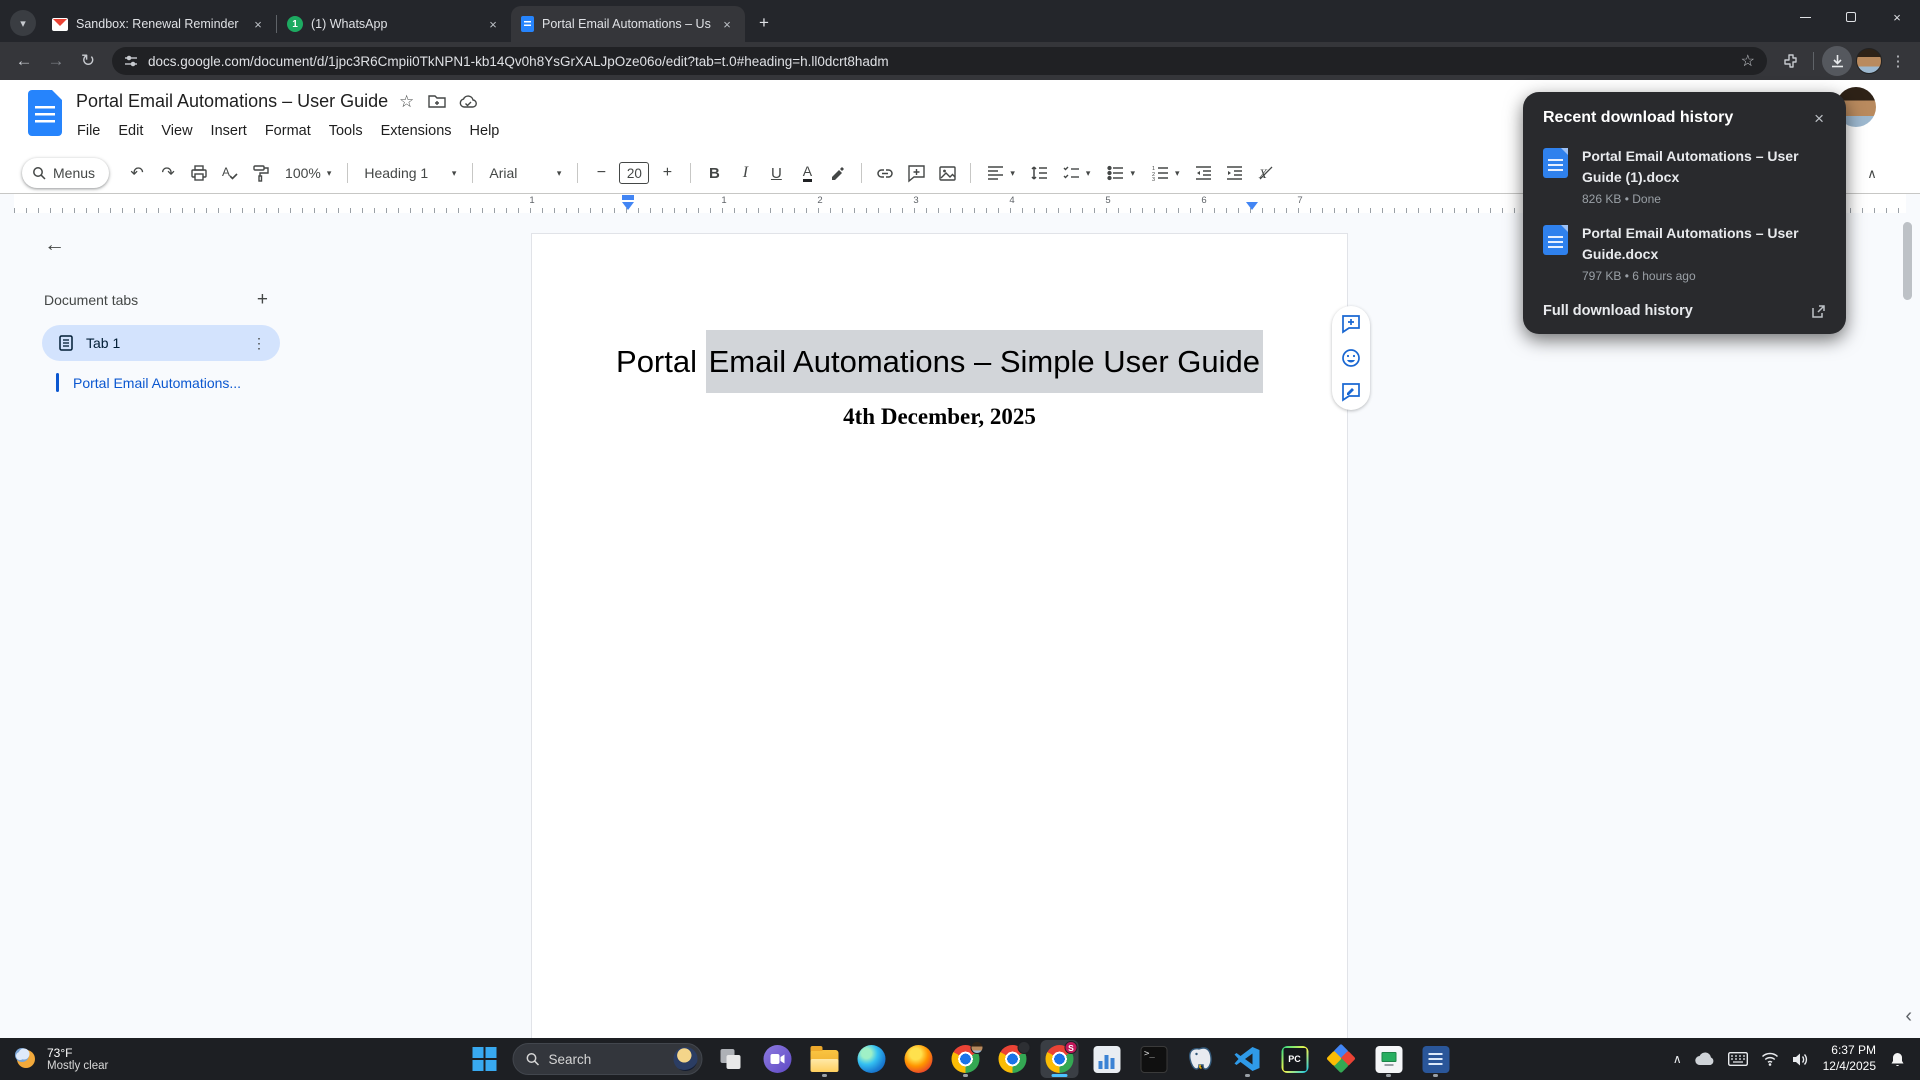  What do you see at coordinates (308, 173) in the screenshot?
I see `zoom-select: 100% ▾` at bounding box center [308, 173].